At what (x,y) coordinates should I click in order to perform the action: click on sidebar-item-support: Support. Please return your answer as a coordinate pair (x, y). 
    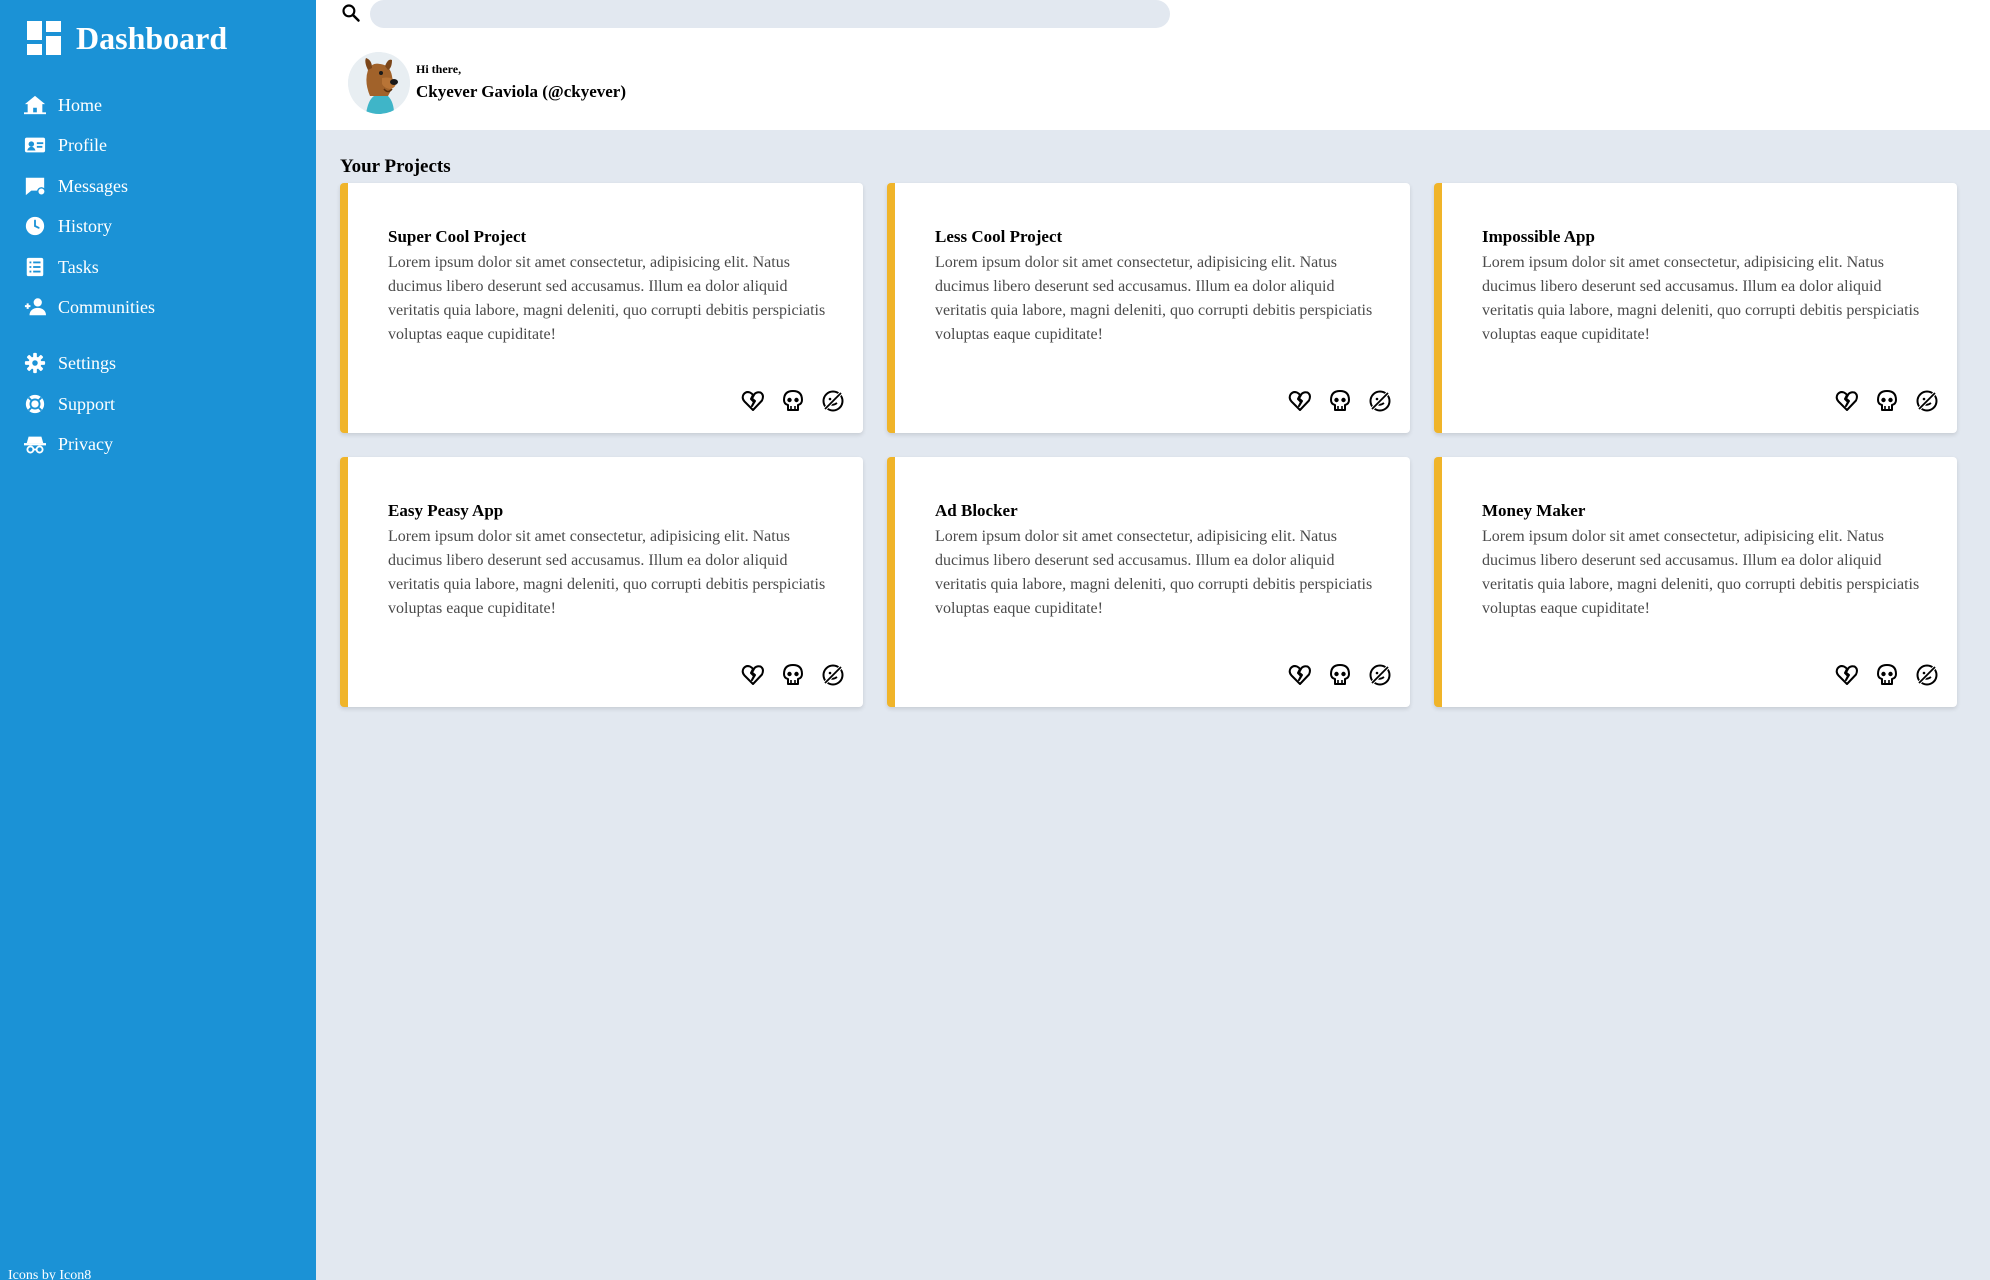
    Looking at the image, I should click on (69, 404).